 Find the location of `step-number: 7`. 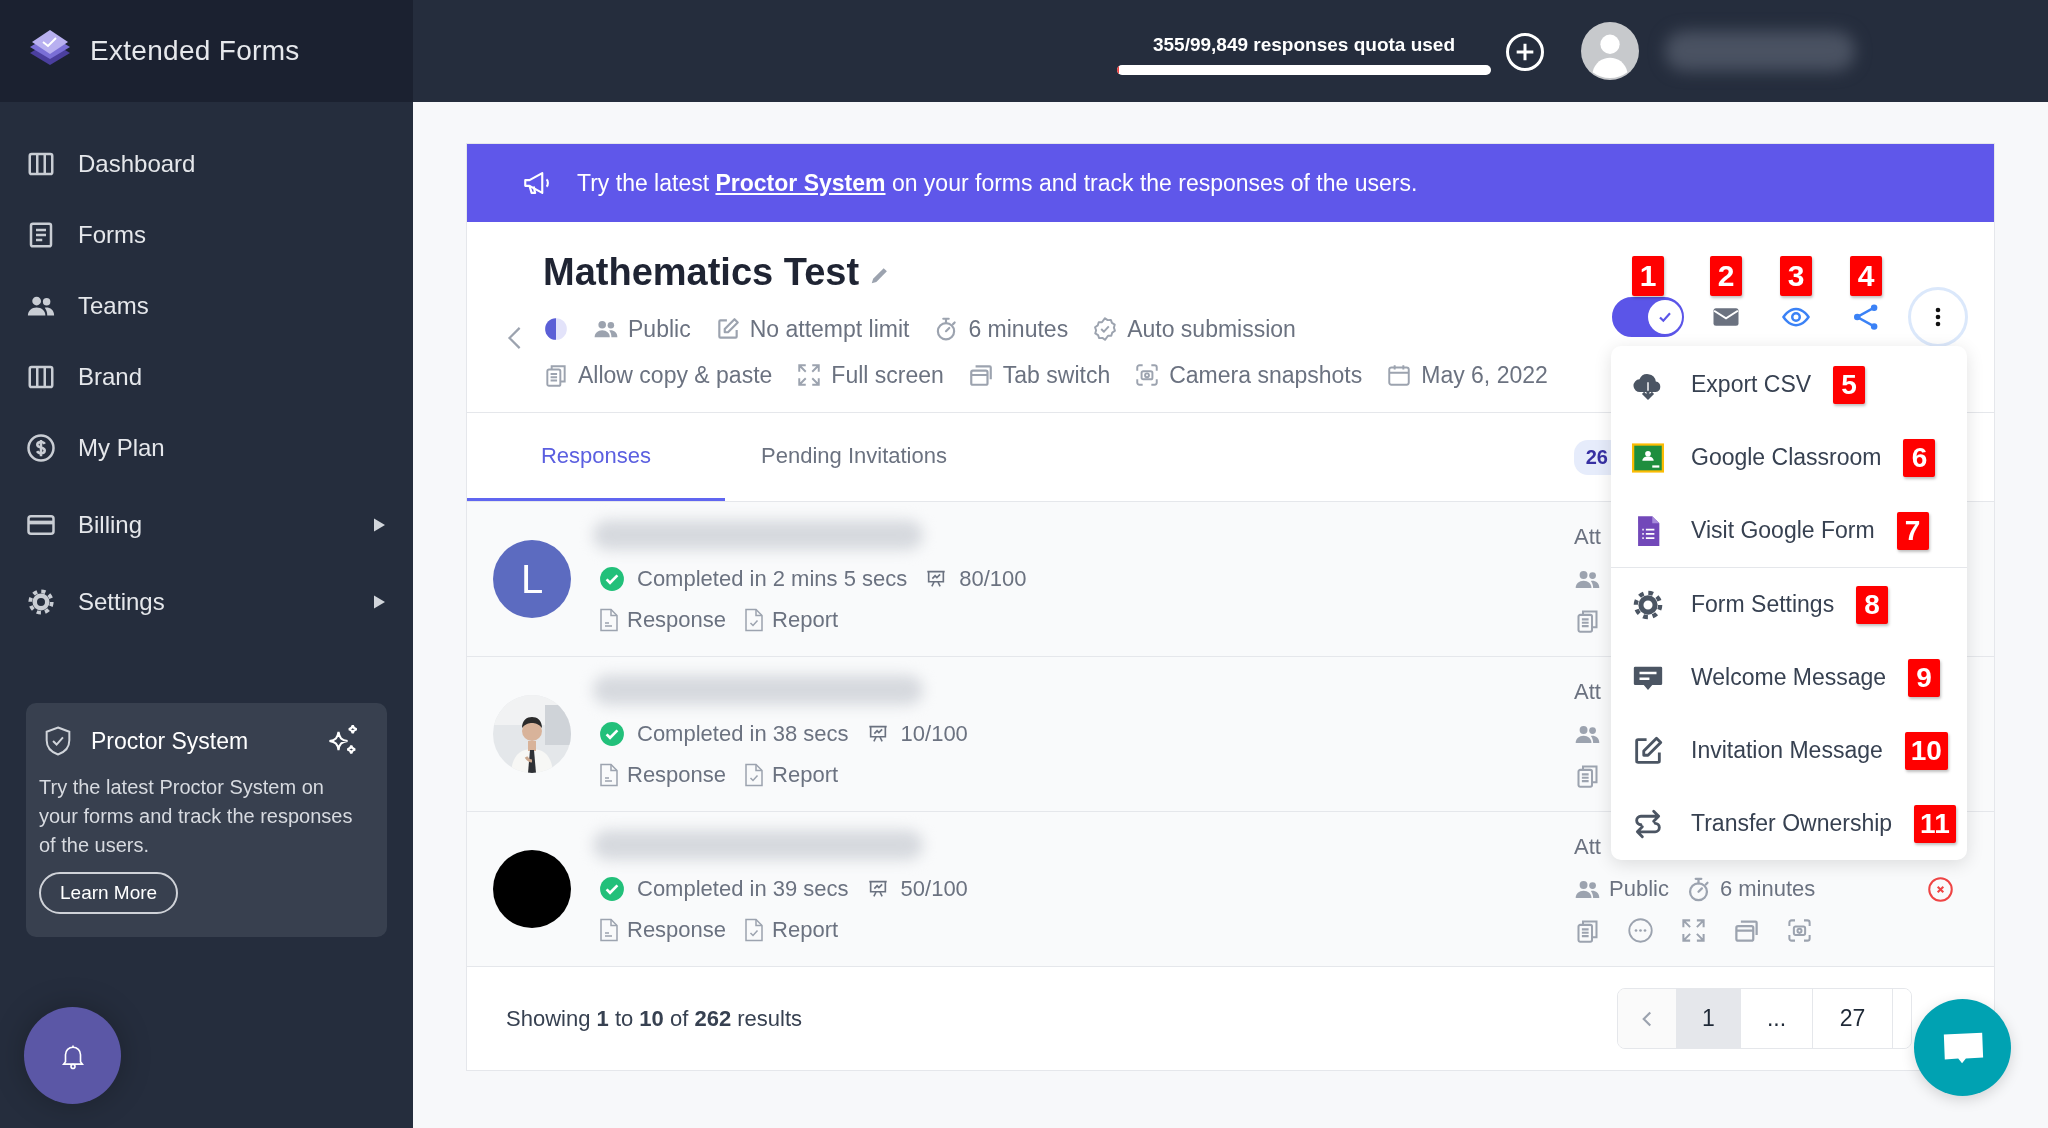

step-number: 7 is located at coordinates (1912, 530).